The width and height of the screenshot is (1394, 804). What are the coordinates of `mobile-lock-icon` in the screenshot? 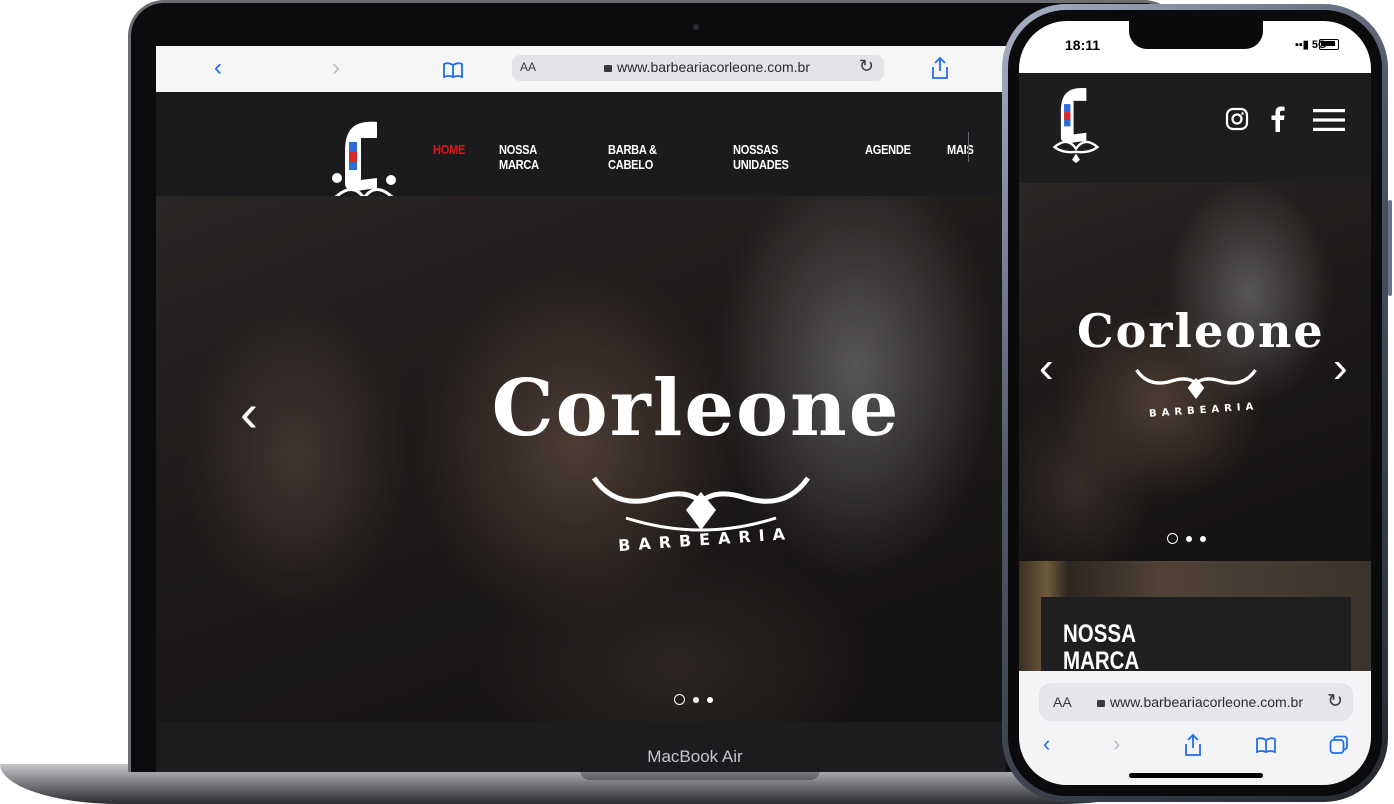 It's located at (1101, 703).